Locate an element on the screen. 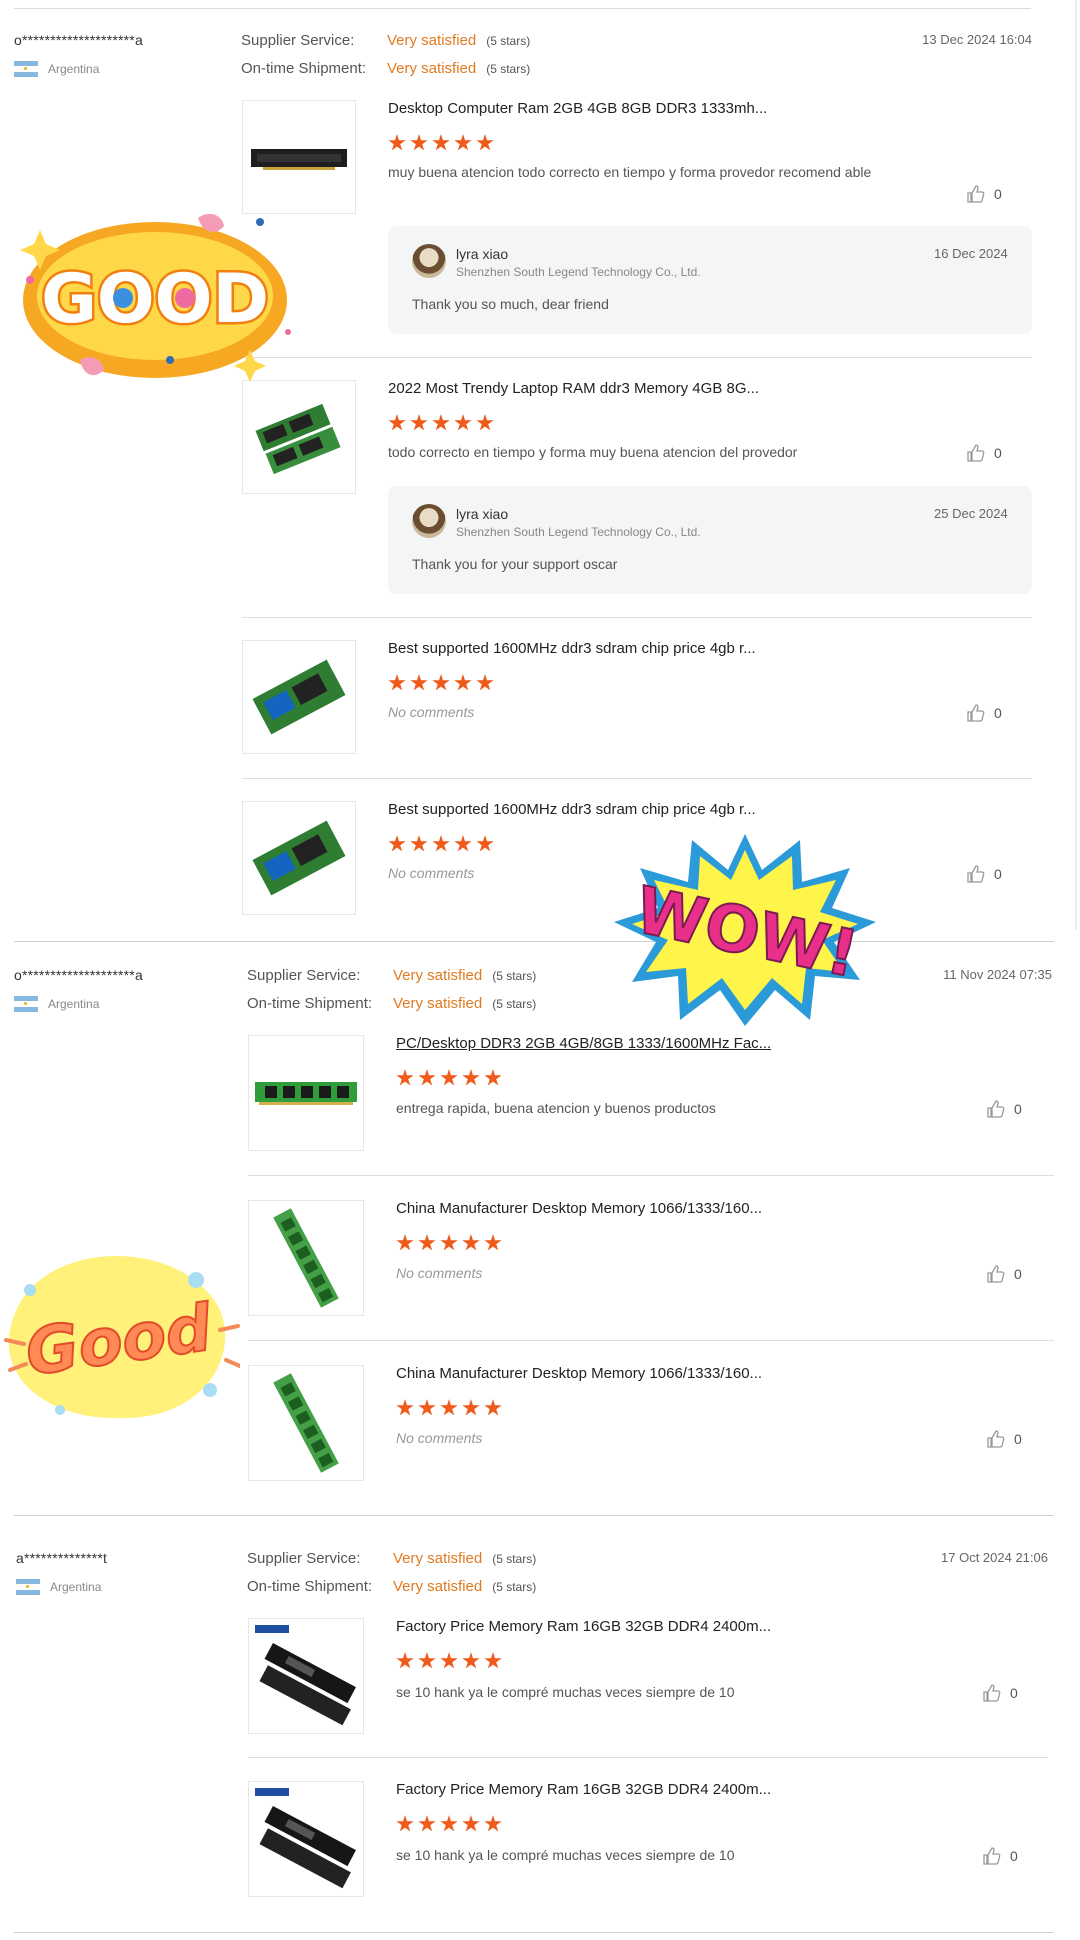 Image resolution: width=1080 pixels, height=1940 pixels. reply-author: lyra xiao is located at coordinates (482, 254).